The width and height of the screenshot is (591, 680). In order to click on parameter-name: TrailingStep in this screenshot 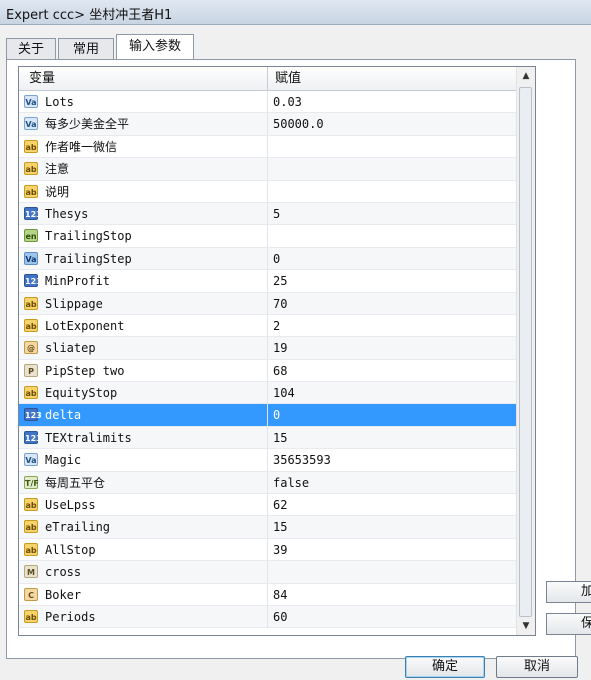, I will do `click(88, 258)`.